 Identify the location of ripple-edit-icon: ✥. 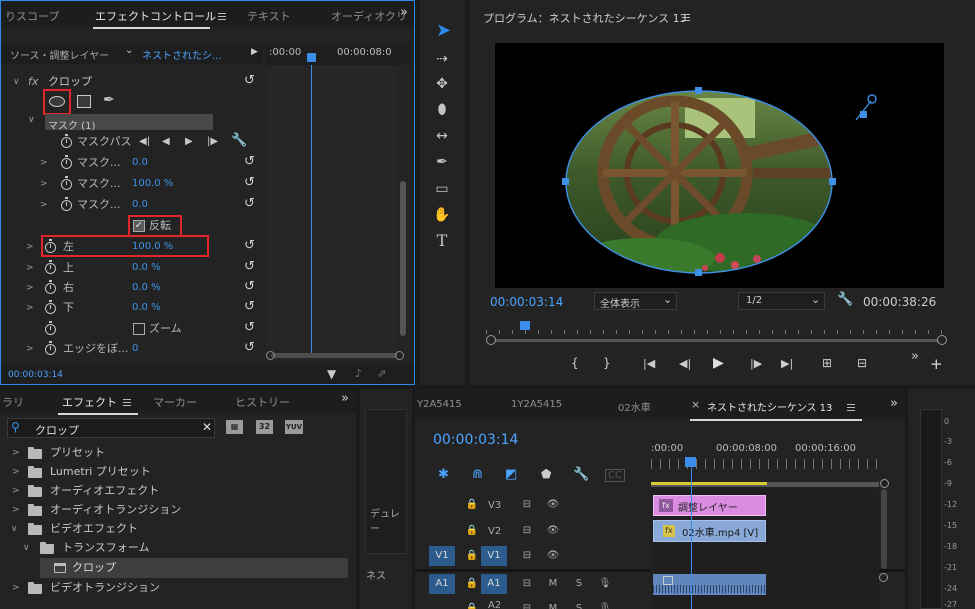
(442, 84).